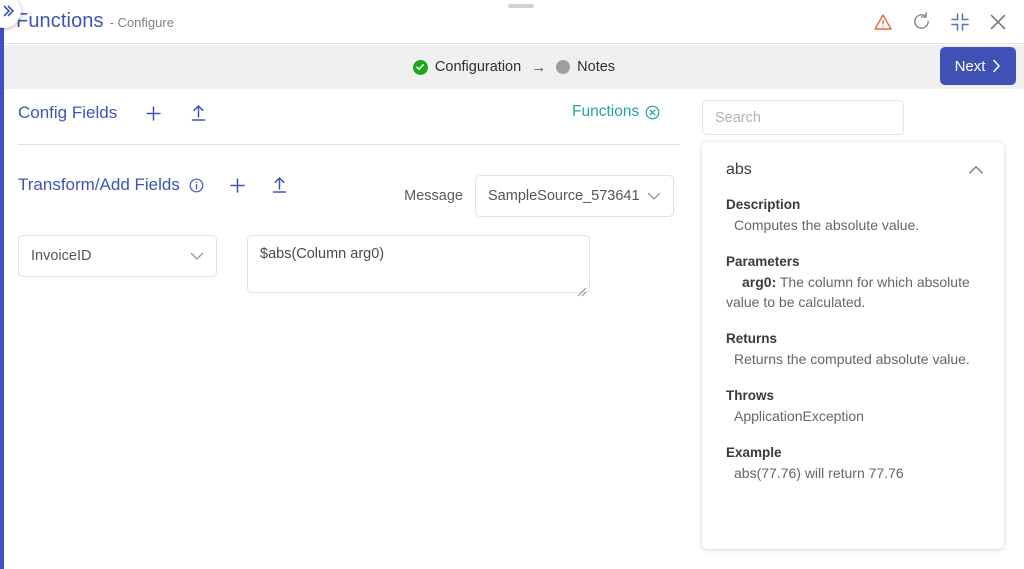  I want to click on step-arrow: →, so click(539, 67).